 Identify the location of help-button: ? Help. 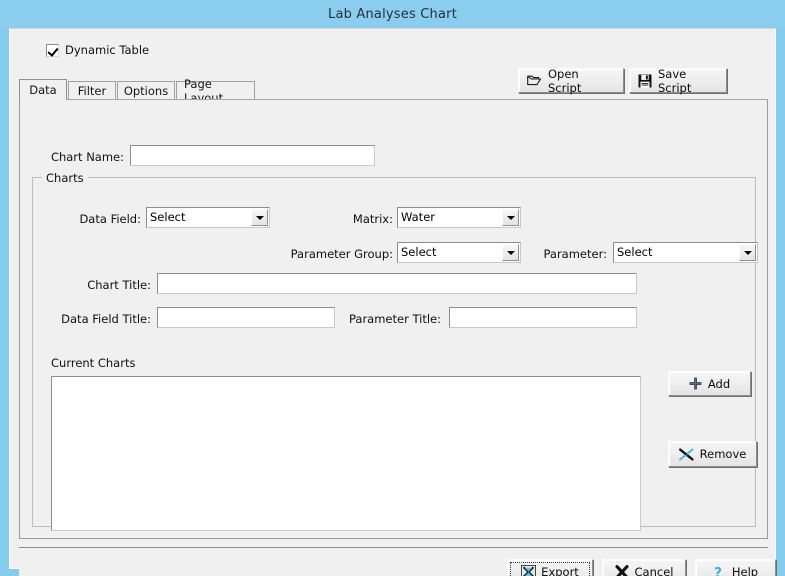
(735, 567).